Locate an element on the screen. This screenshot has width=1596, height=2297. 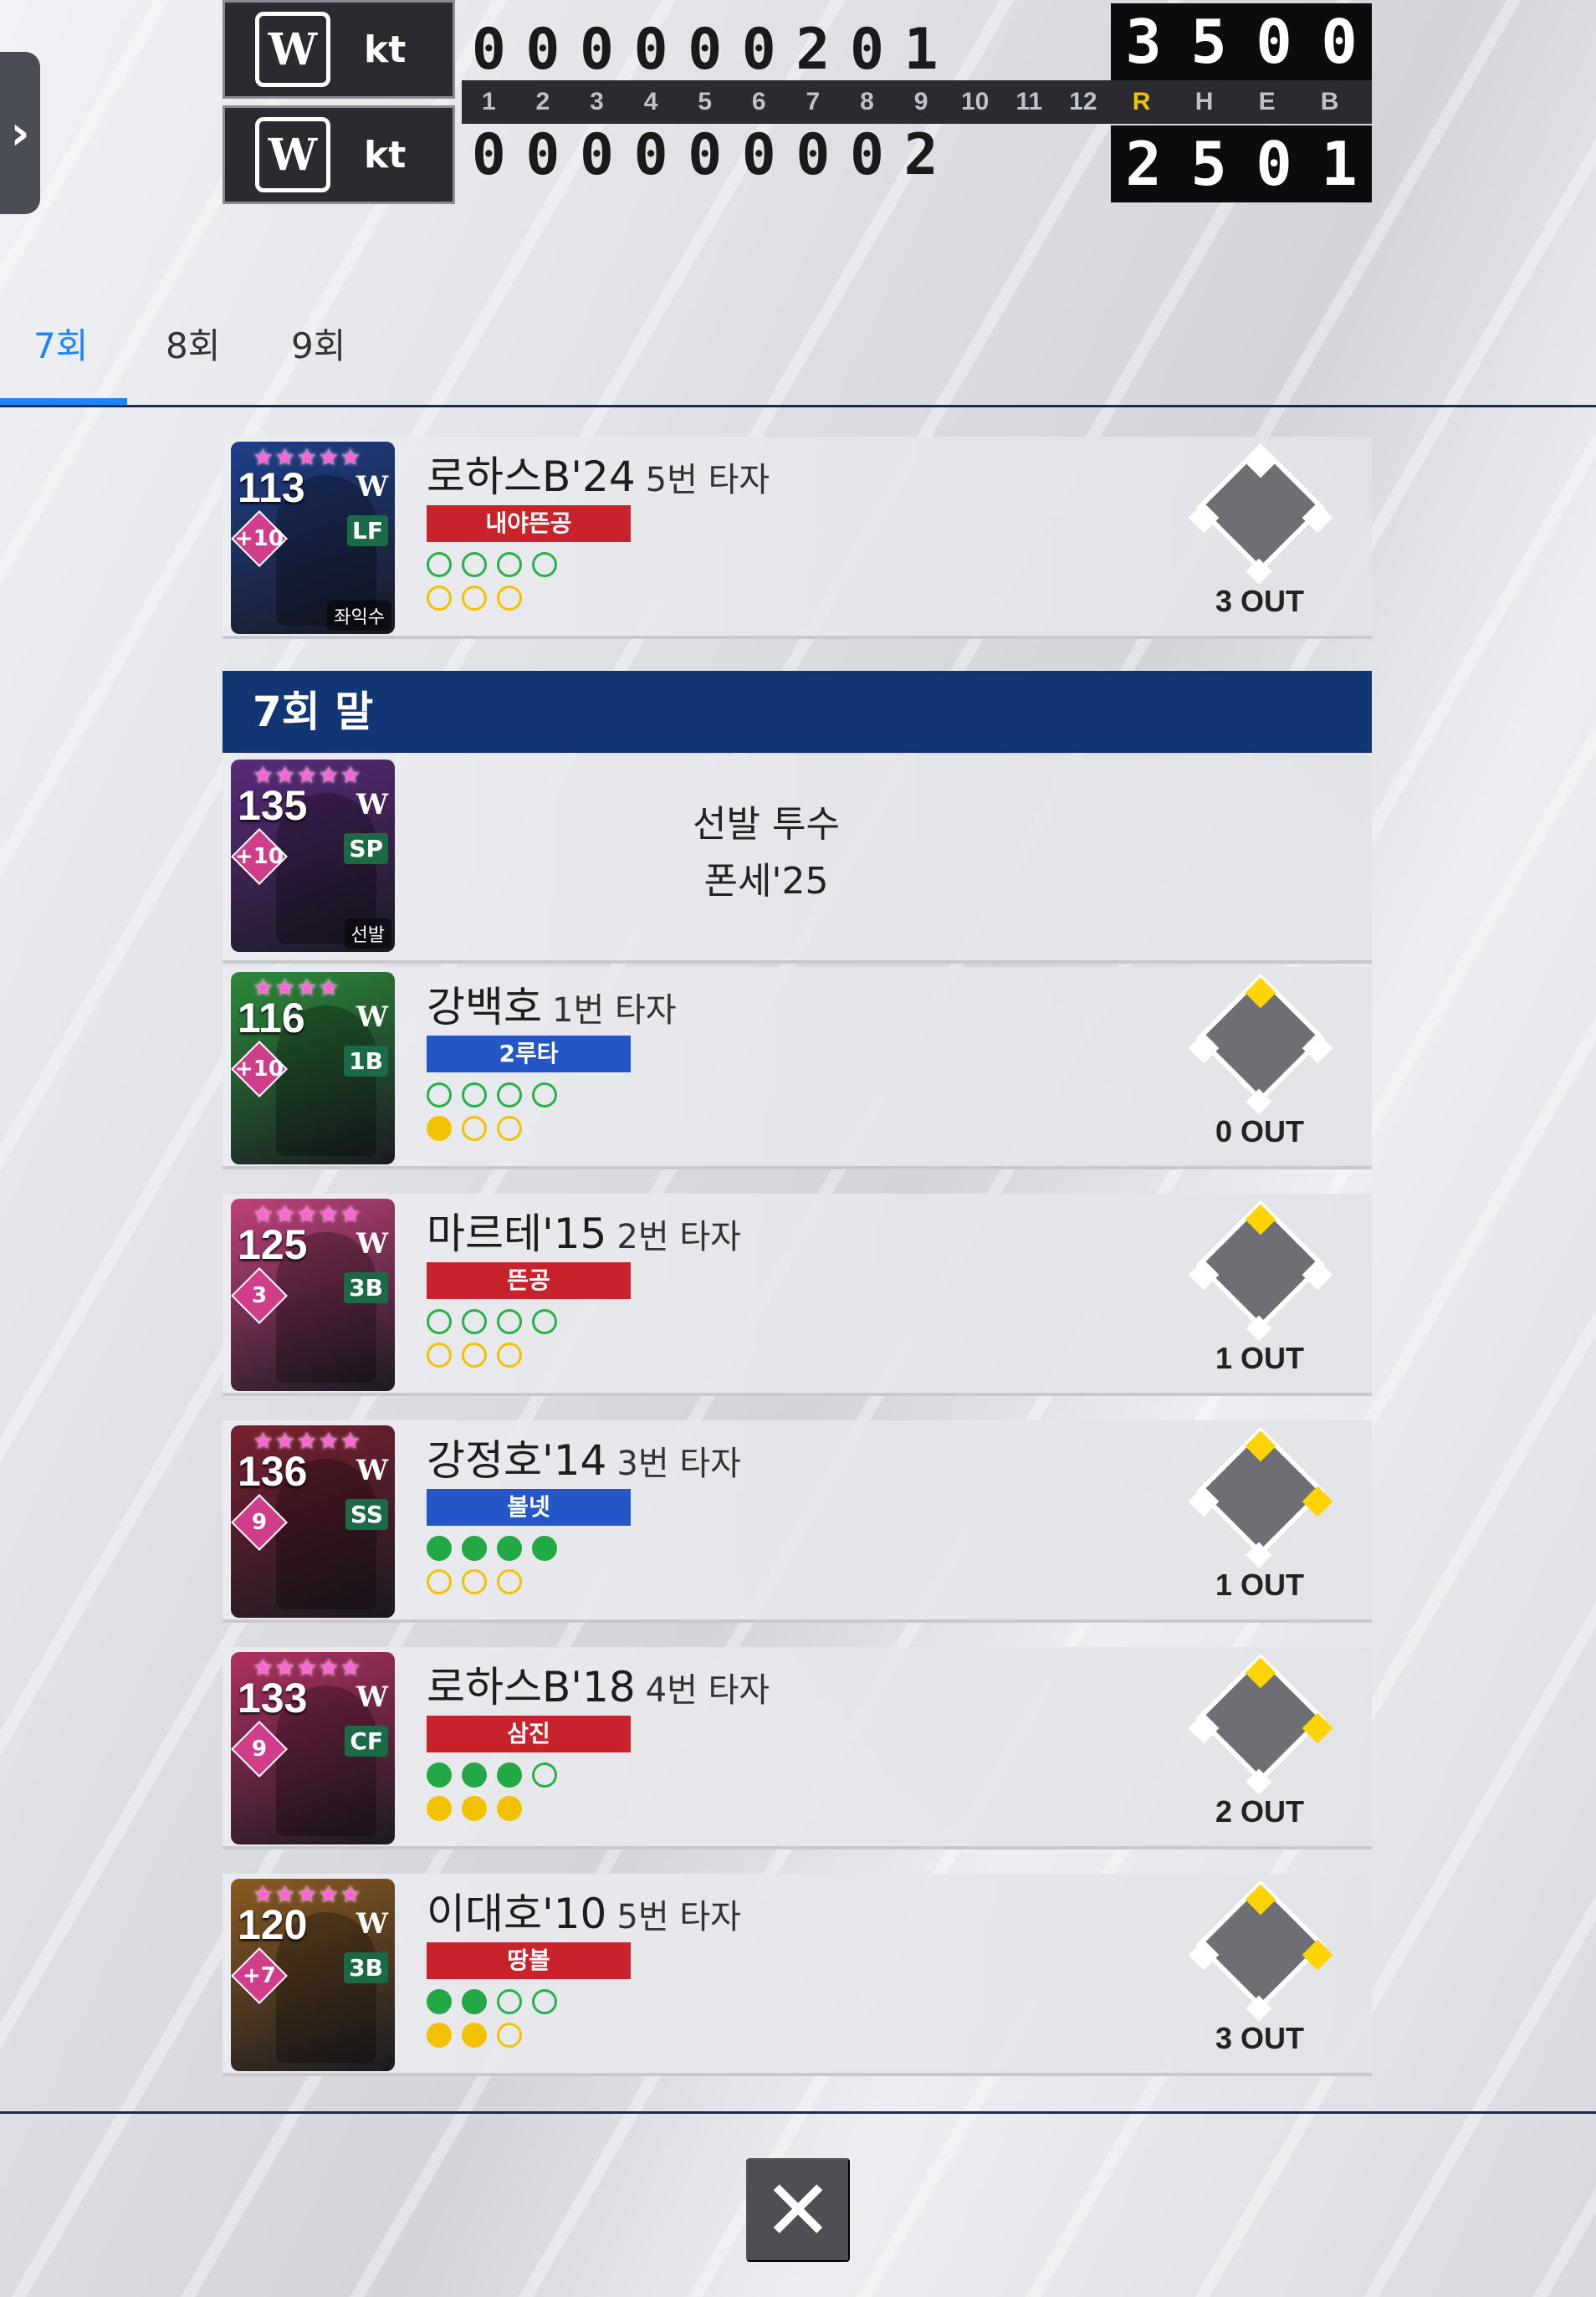
out-count: 2 OUT is located at coordinates (1260, 1811).